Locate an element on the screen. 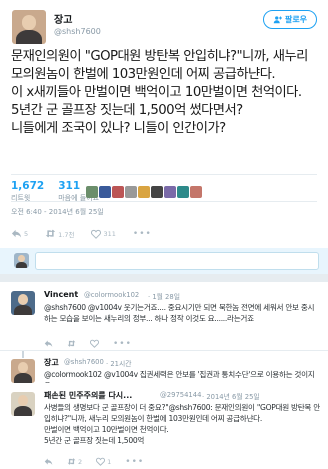  like-button: 1 is located at coordinates (103, 461).